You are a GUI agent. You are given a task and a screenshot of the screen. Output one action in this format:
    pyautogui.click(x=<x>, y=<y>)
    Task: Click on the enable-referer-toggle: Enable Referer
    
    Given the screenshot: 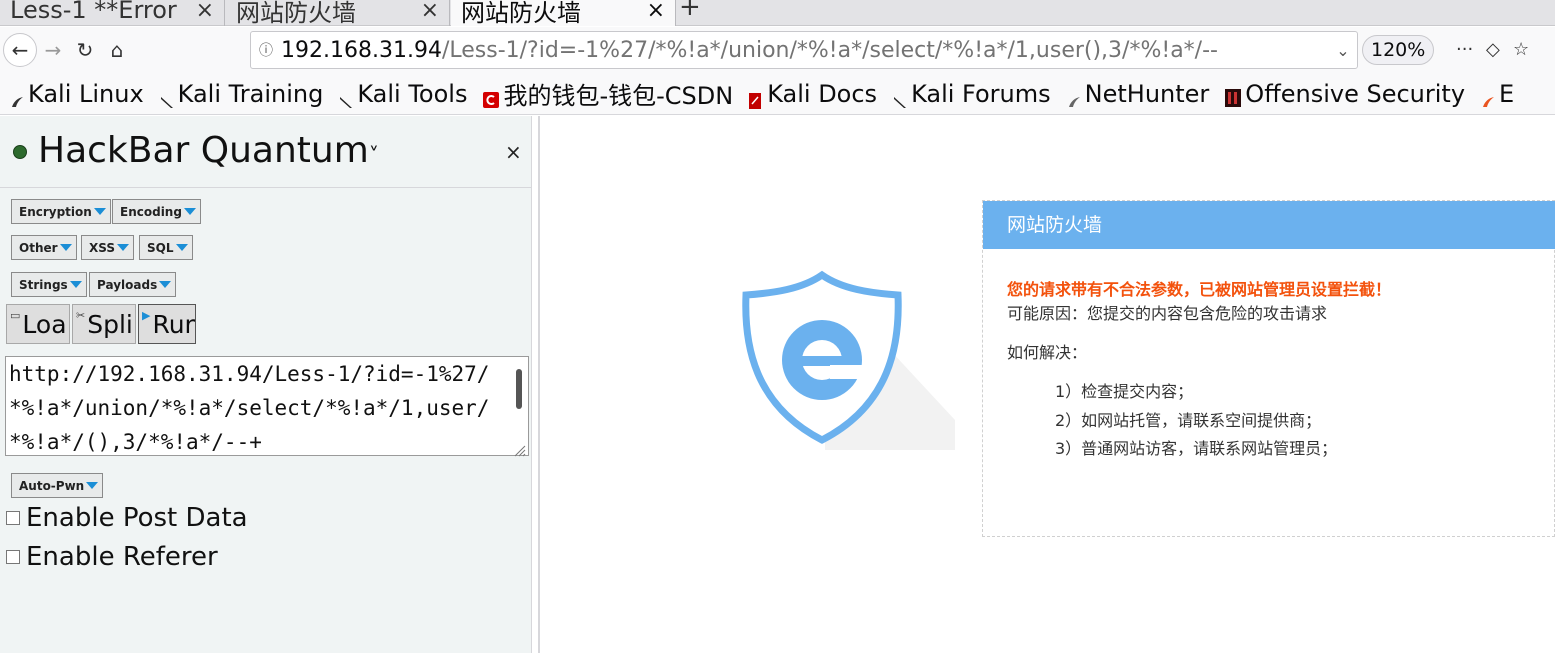 What is the action you would take?
    pyautogui.click(x=112, y=557)
    